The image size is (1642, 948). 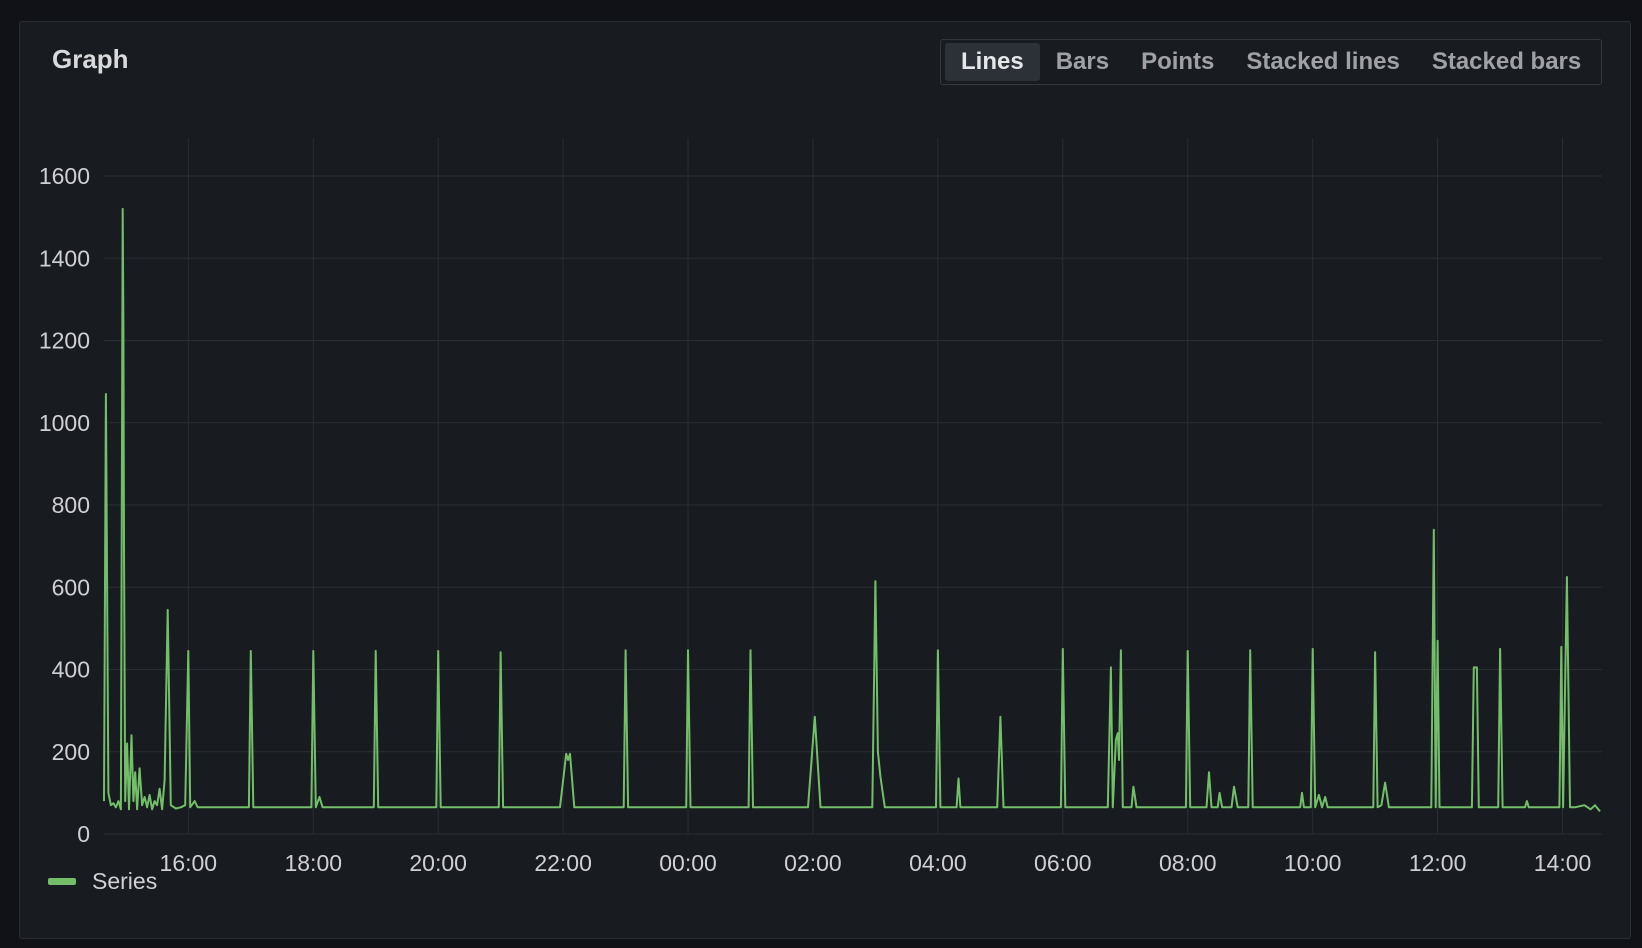 I want to click on y-tick-label: 0, so click(x=83, y=834).